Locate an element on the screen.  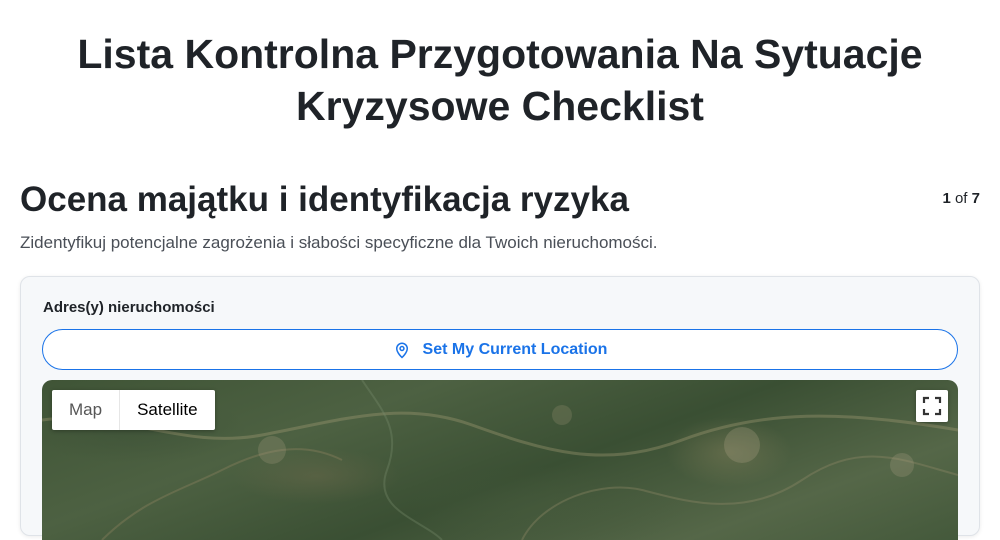
map-type-control: Map Satellite is located at coordinates (133, 410).